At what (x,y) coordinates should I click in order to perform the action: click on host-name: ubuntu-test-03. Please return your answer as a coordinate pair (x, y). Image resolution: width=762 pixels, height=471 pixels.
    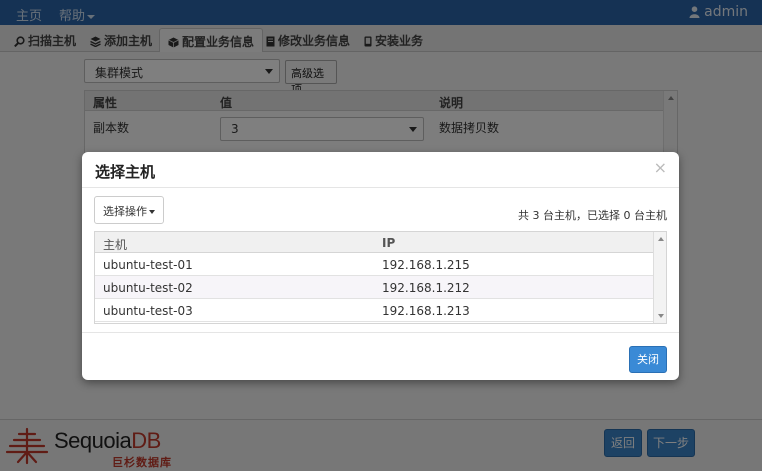
    Looking at the image, I should click on (148, 311).